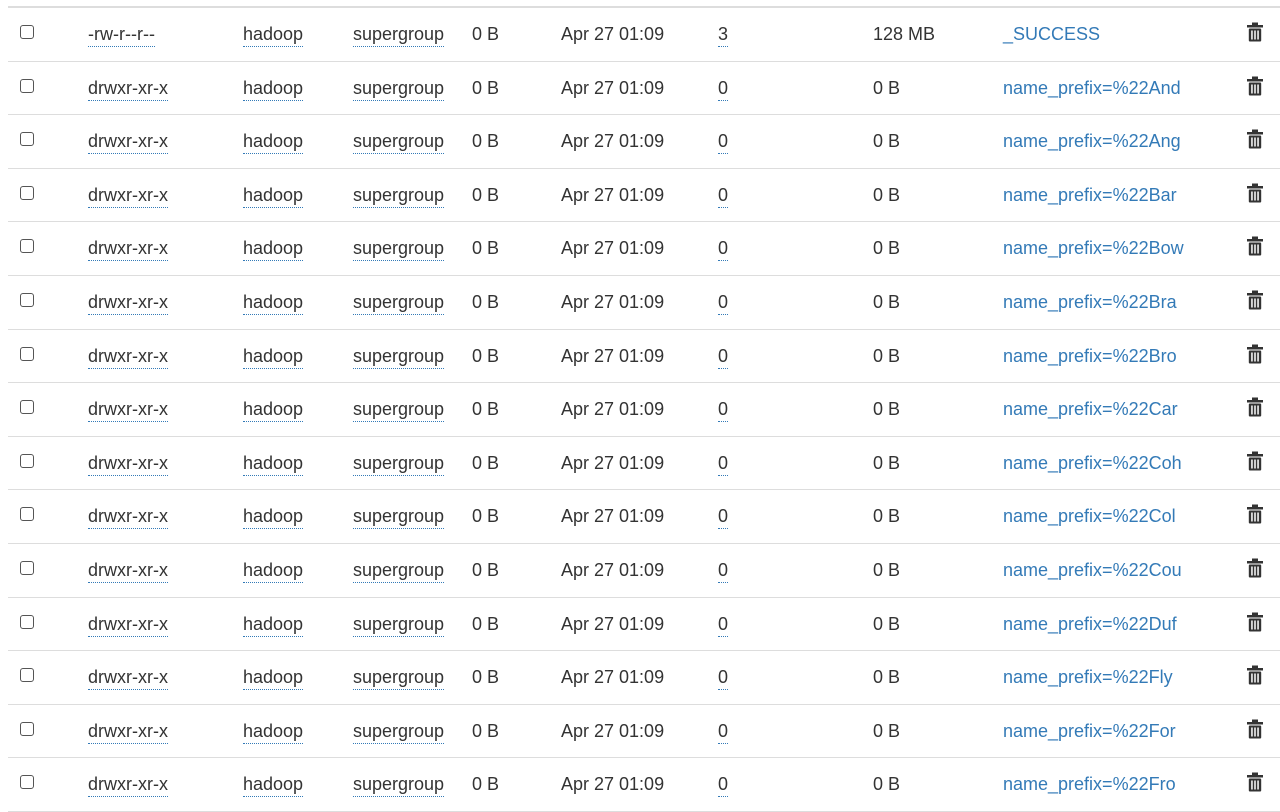 The image size is (1280, 812). I want to click on file-name-link: name_prefix=%22Bro, so click(1090, 356).